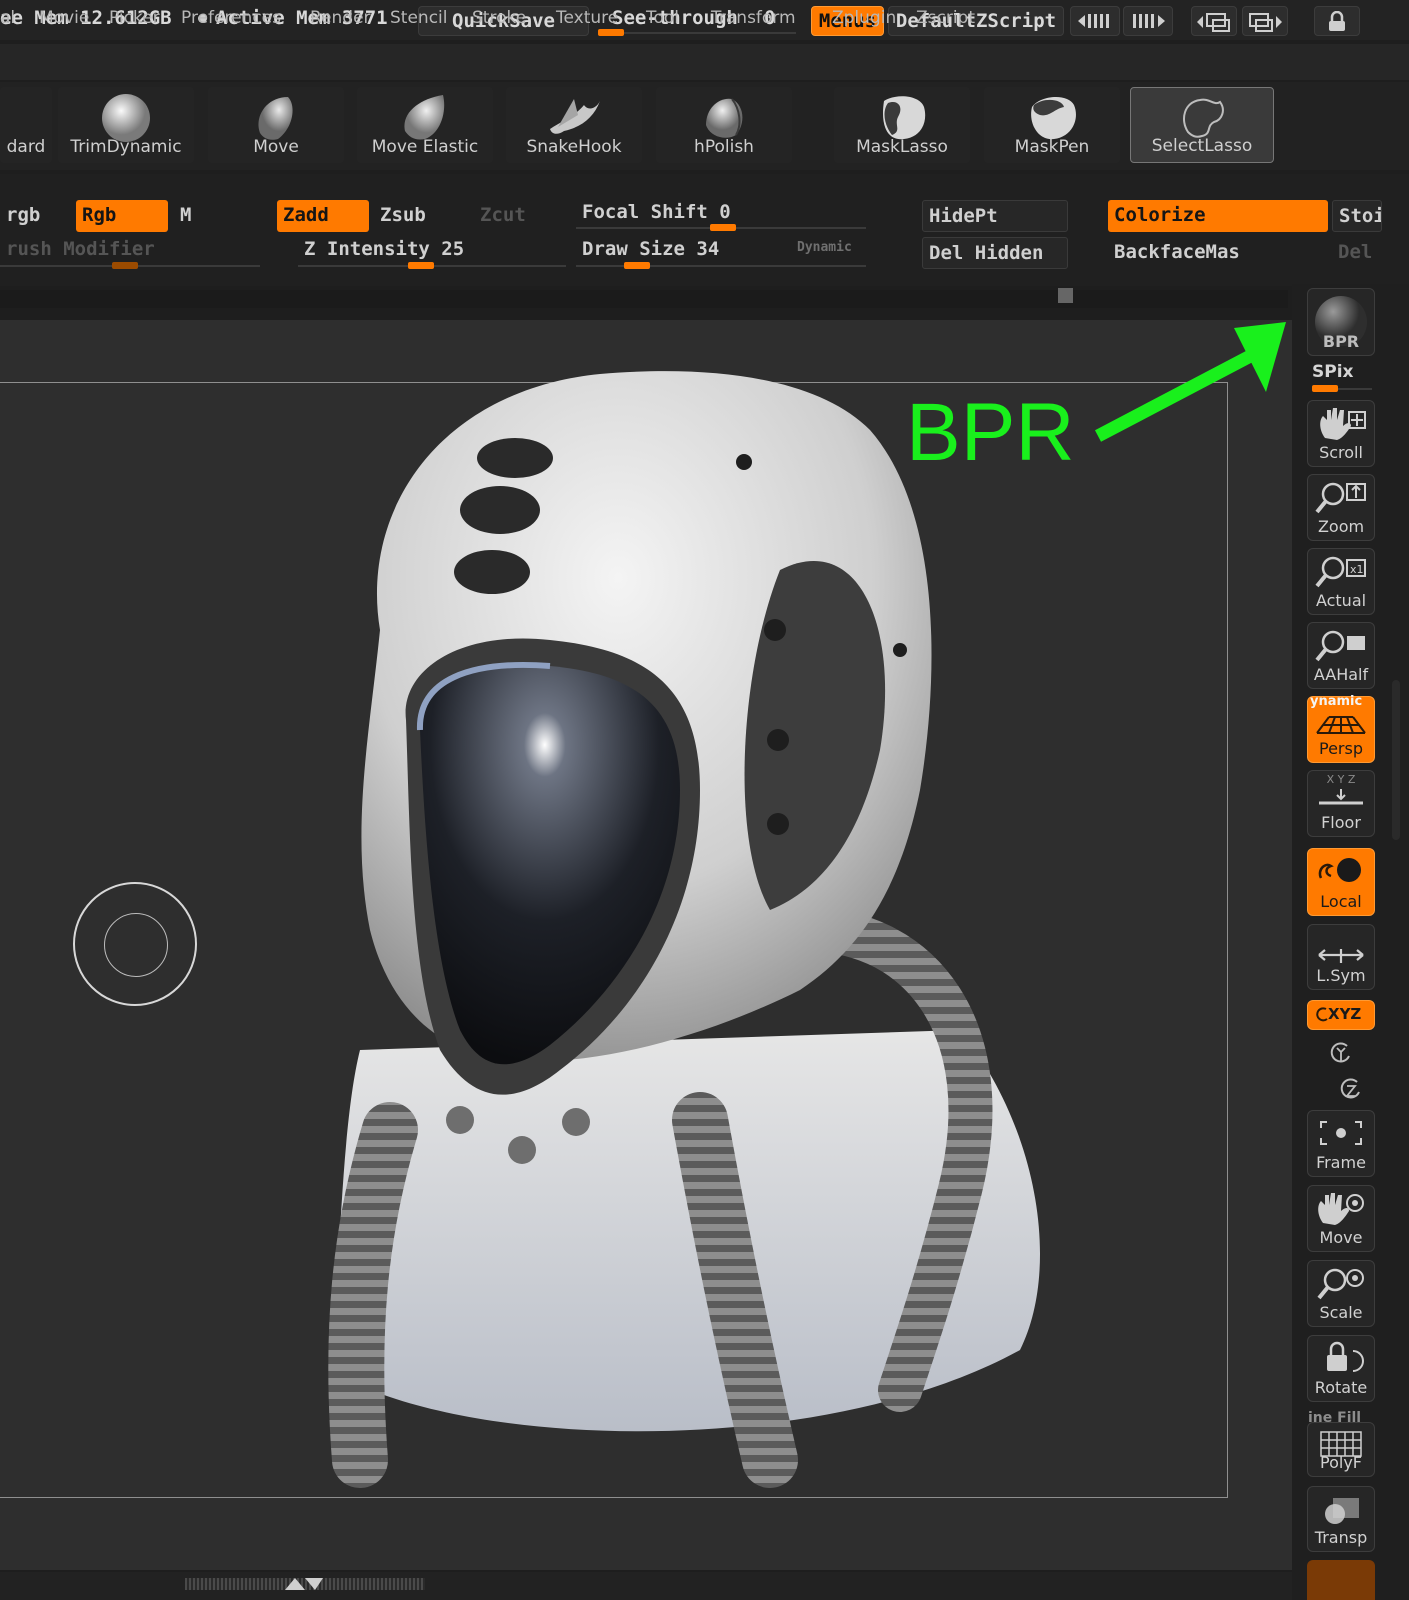 Image resolution: width=1409 pixels, height=1600 pixels. What do you see at coordinates (1341, 725) in the screenshot?
I see `perspective-grid-icon` at bounding box center [1341, 725].